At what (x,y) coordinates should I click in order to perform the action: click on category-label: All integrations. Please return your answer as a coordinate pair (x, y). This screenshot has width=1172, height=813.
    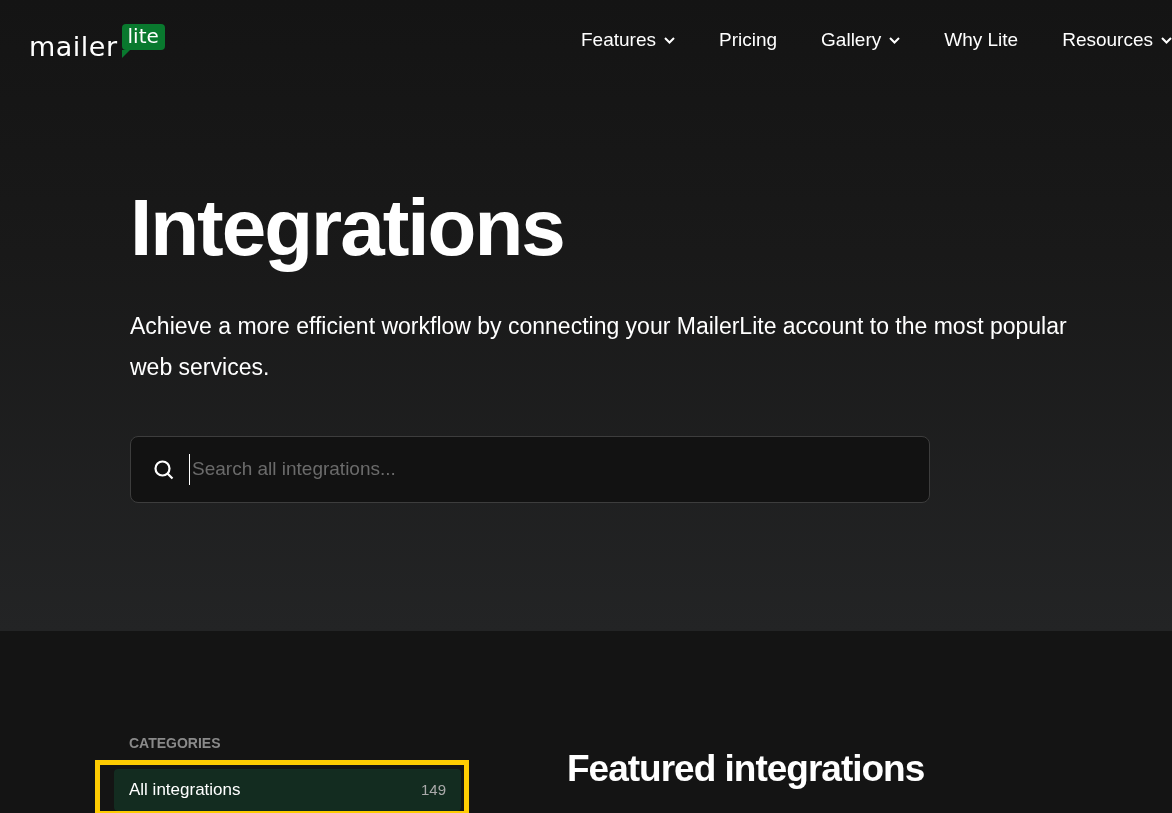
    Looking at the image, I should click on (185, 790).